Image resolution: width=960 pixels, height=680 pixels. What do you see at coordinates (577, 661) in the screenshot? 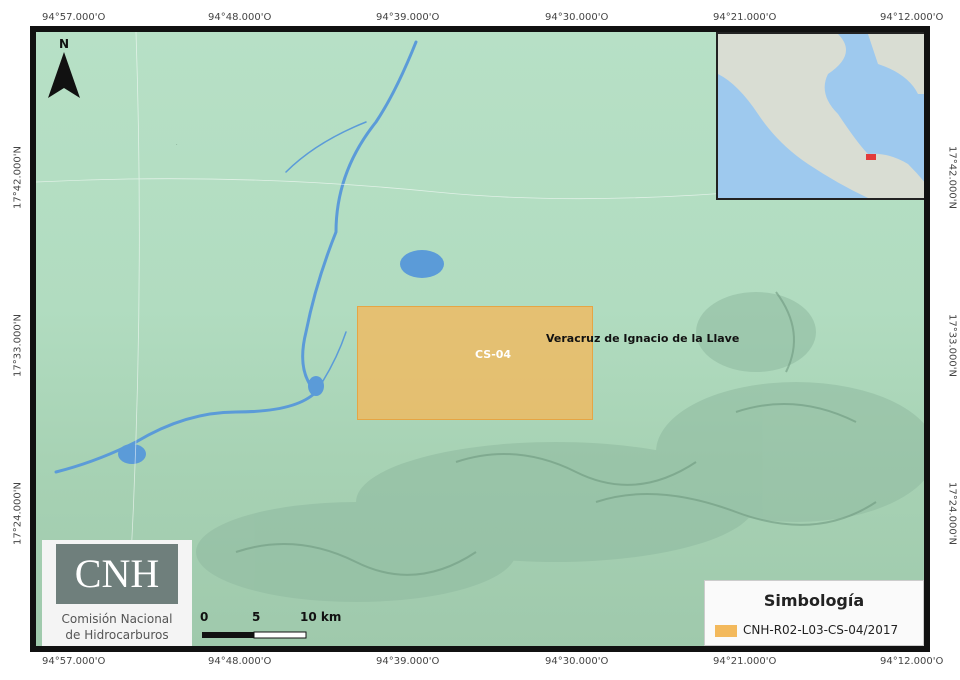
I see `coord-bottom-4: 94°30.000'O` at bounding box center [577, 661].